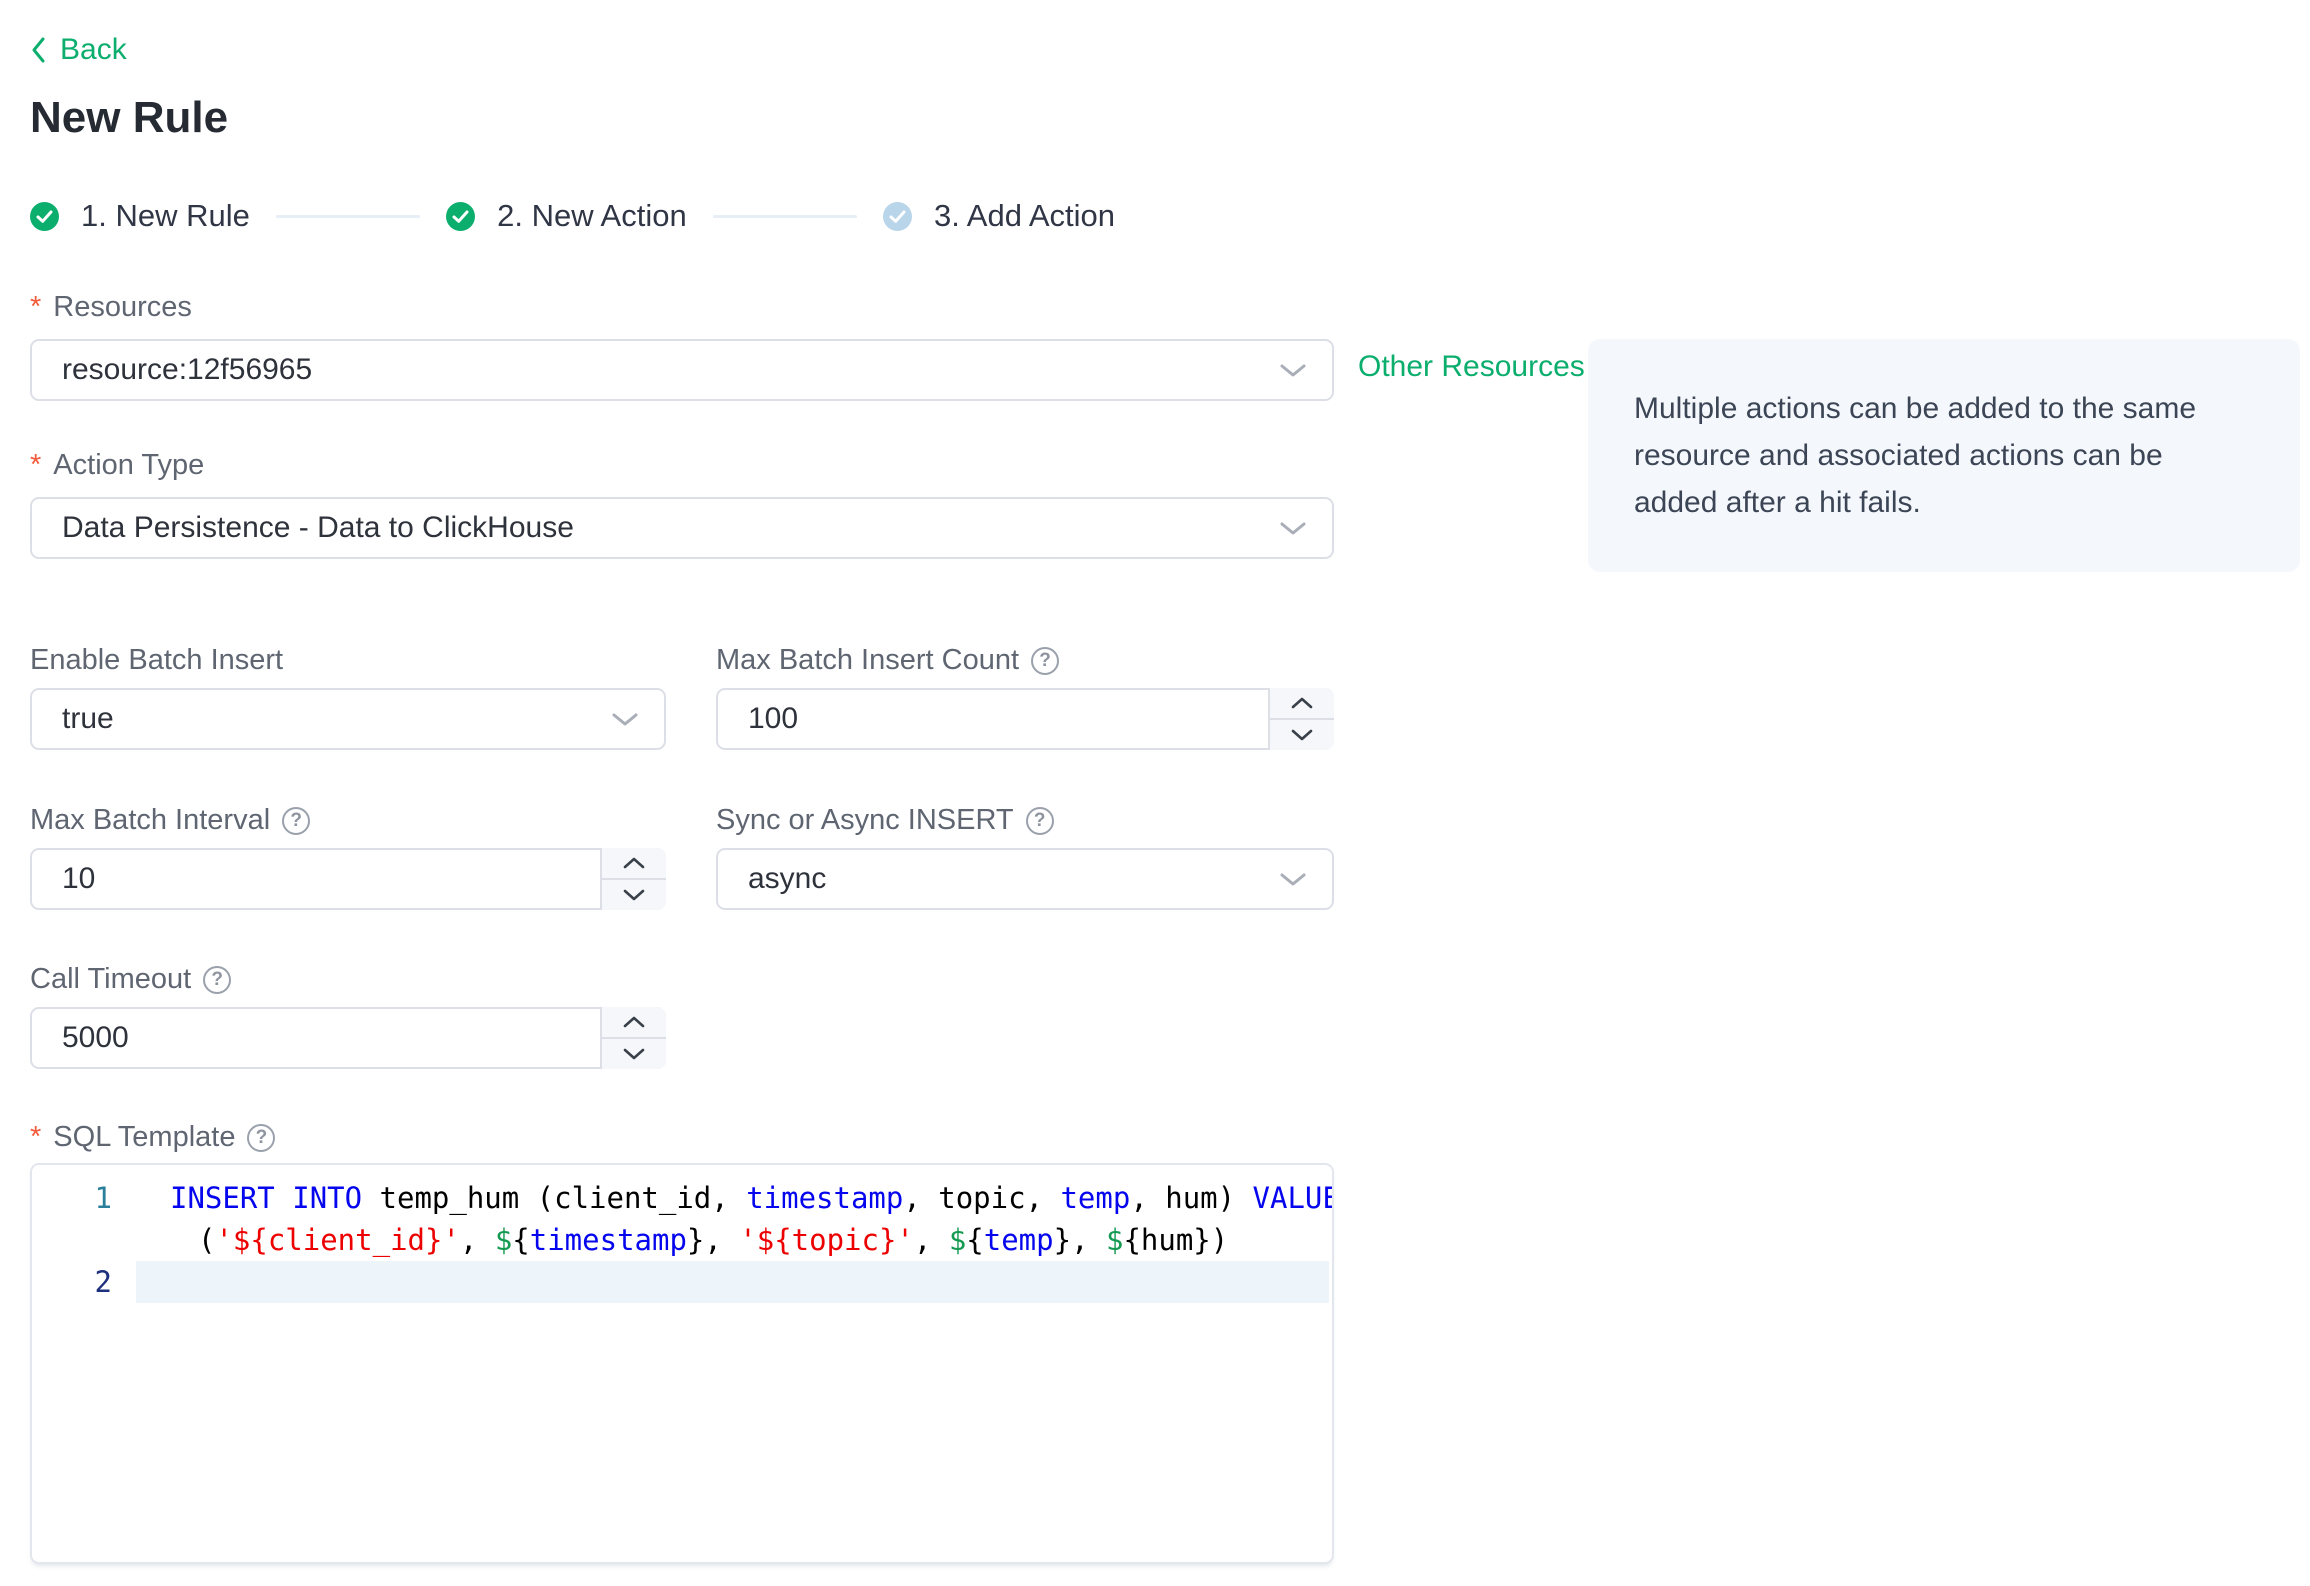  What do you see at coordinates (157, 660) in the screenshot?
I see `enable-batch-insert-label: Enable Batch Insert` at bounding box center [157, 660].